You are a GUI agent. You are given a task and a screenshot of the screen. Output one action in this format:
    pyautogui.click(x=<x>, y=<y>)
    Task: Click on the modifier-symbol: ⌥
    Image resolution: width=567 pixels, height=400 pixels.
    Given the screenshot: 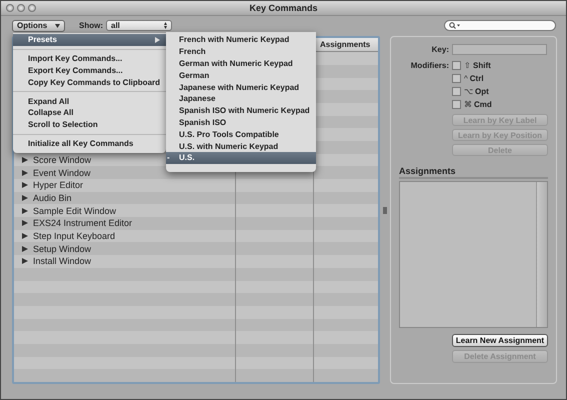 What is the action you would take?
    pyautogui.click(x=468, y=91)
    